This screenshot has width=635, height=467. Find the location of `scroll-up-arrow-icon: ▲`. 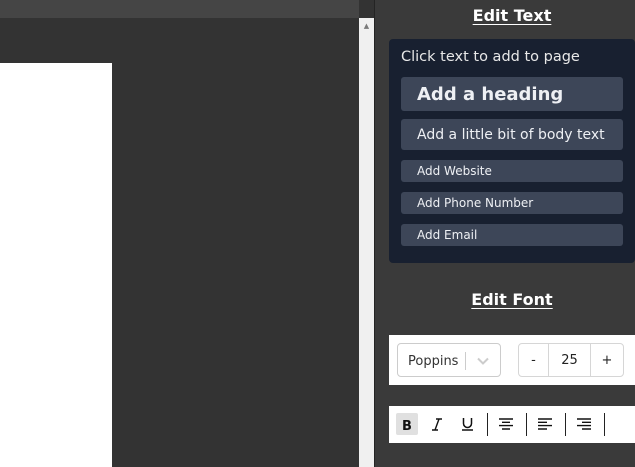

scroll-up-arrow-icon: ▲ is located at coordinates (366, 26).